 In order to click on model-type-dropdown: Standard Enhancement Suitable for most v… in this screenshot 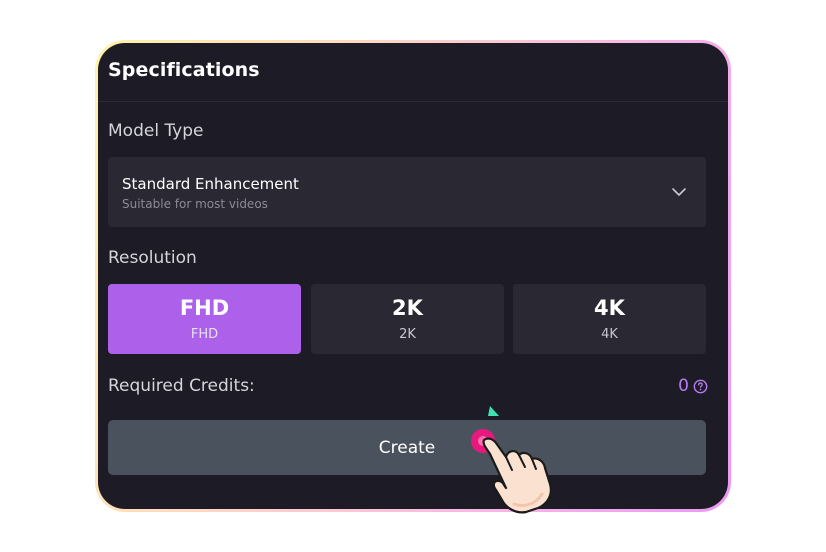, I will do `click(407, 192)`.